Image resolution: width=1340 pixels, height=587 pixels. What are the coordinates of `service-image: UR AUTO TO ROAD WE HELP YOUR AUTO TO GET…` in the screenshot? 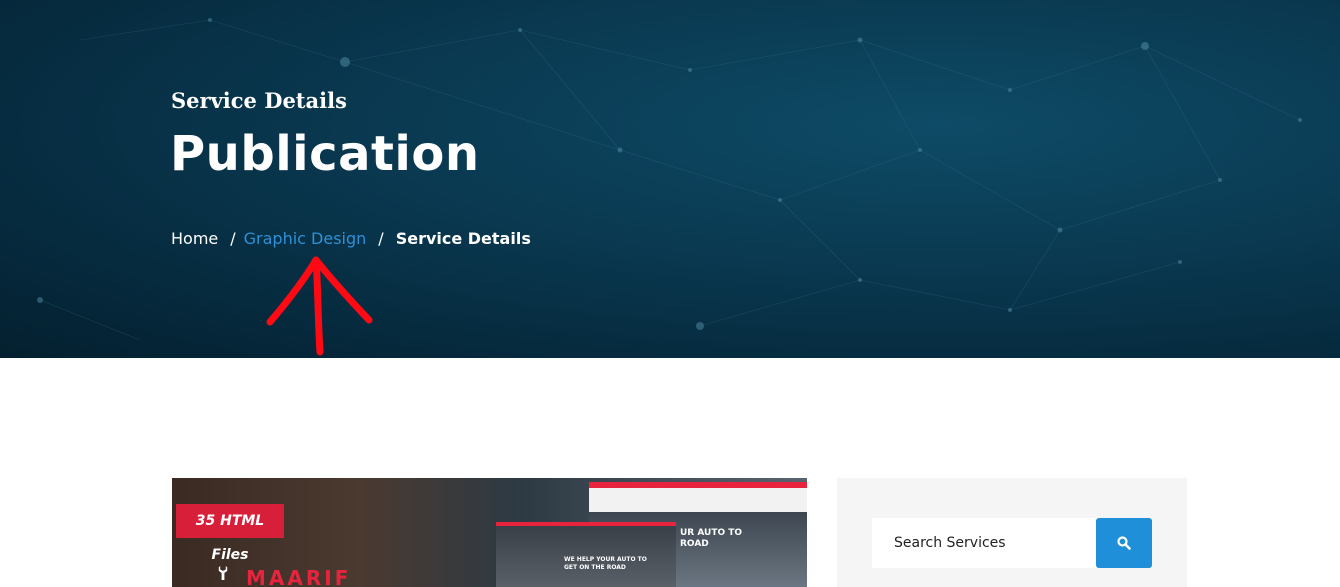 It's located at (489, 532).